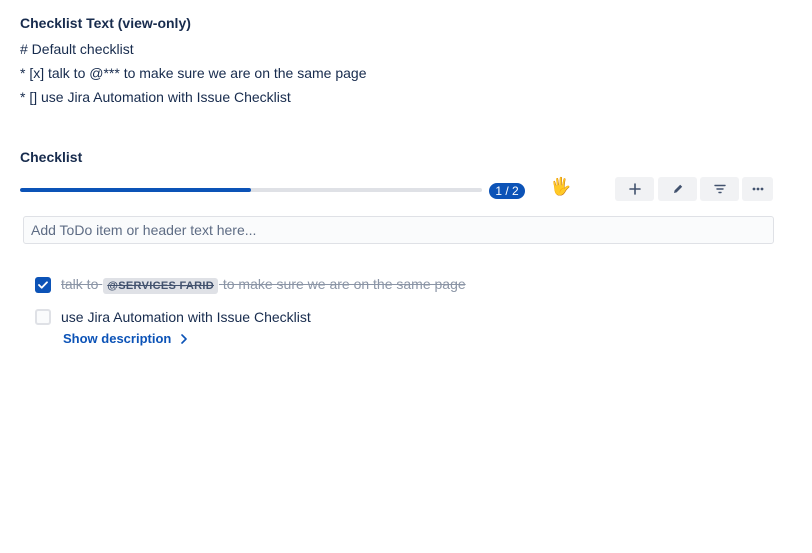  I want to click on item-text-before: talk to, so click(80, 284).